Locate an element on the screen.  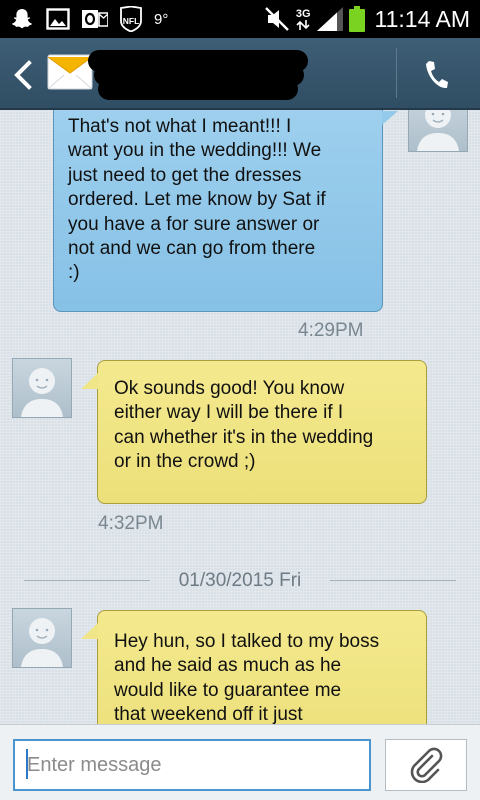
message-line: just need to get the dresses is located at coordinates (185, 175).